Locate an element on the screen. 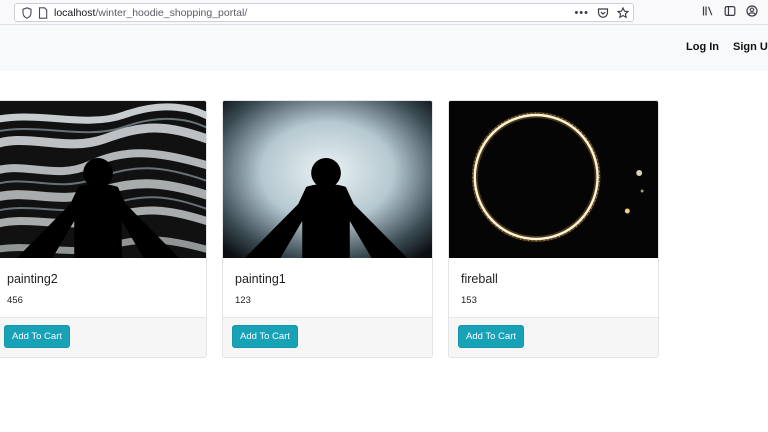 This screenshot has height=432, width=768. product-price: 123 is located at coordinates (243, 300).